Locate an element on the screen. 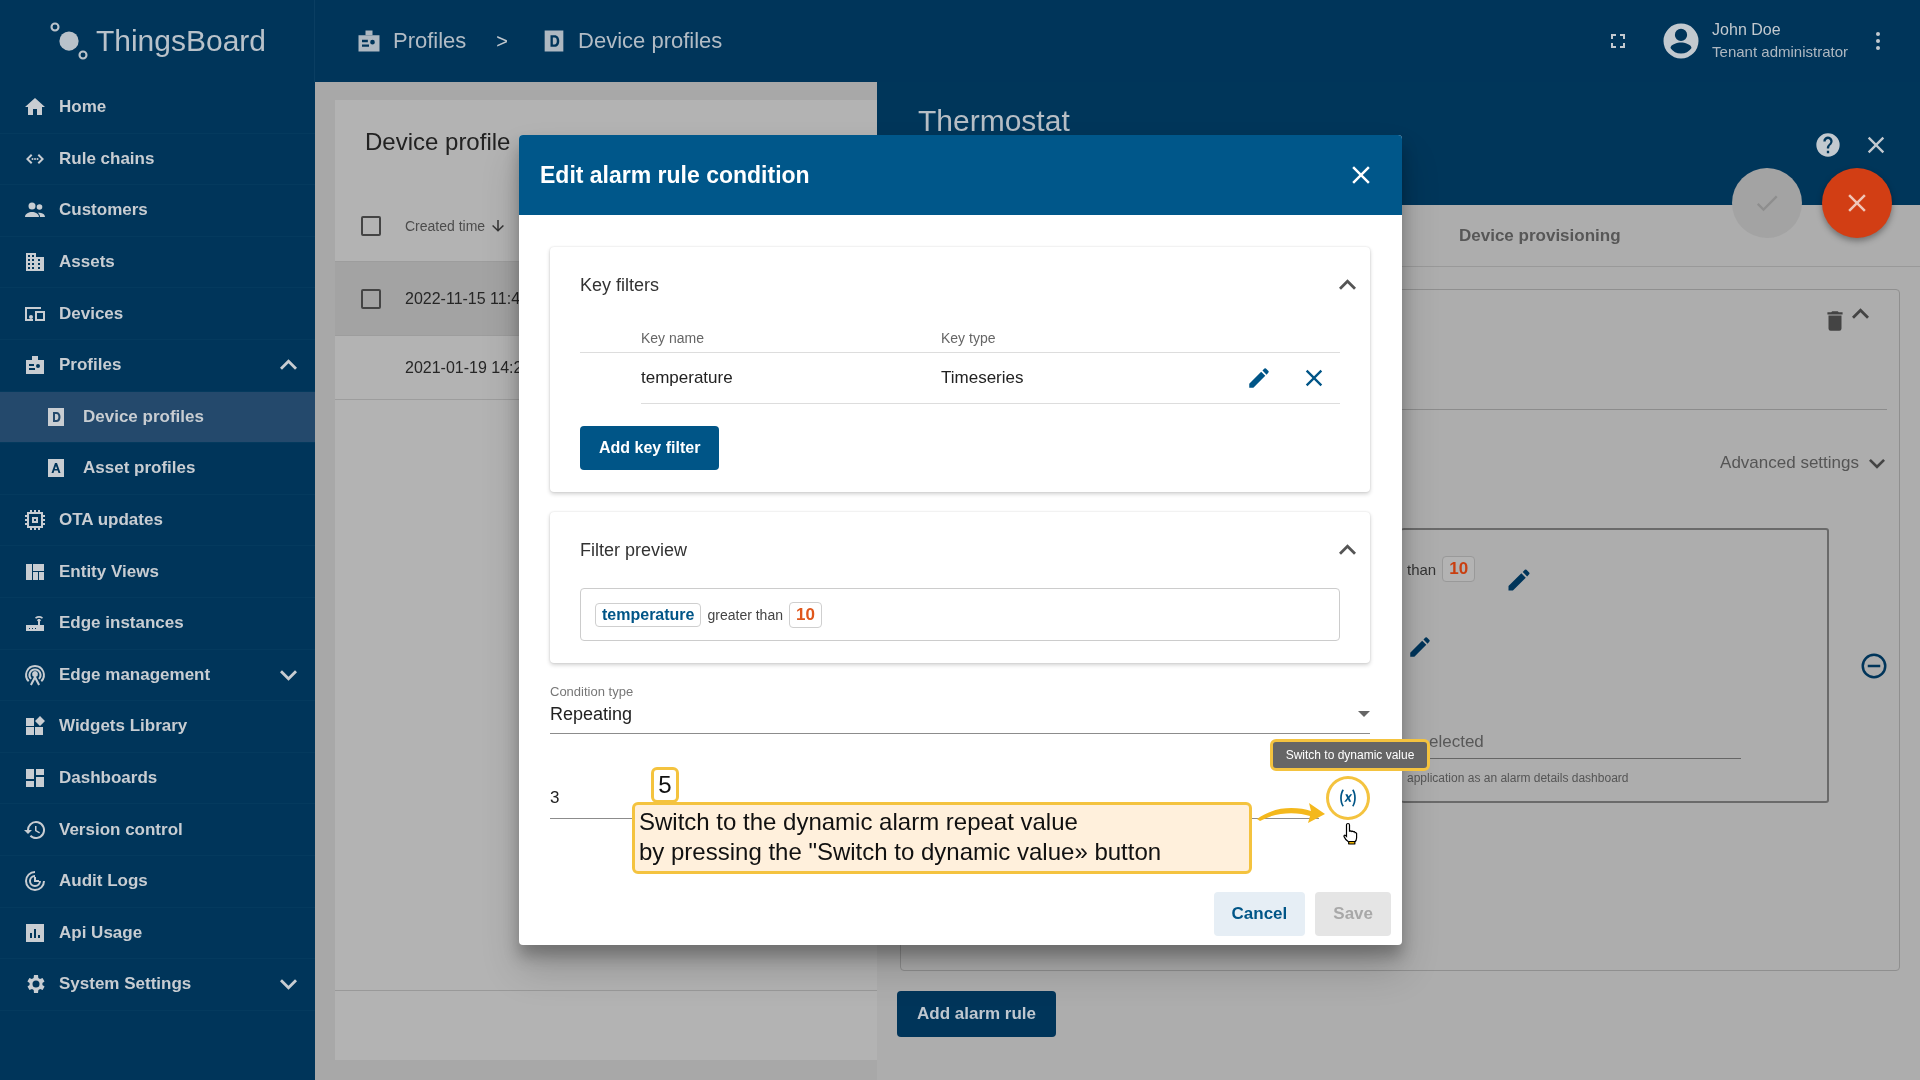 The width and height of the screenshot is (1920, 1080). sidebar-item: OTA updates is located at coordinates (157, 520).